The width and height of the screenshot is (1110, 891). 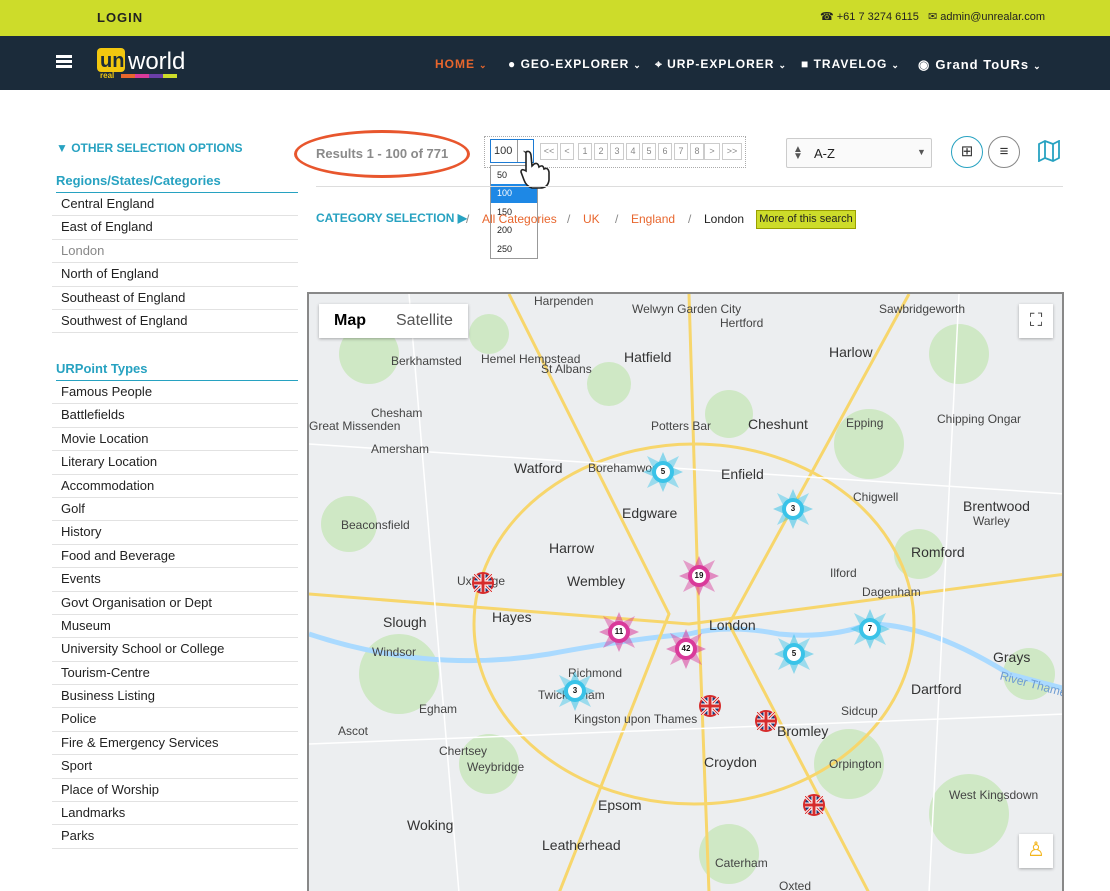 I want to click on nav-urp-explorer: ⌖ URP-EXPLORER ⌄, so click(x=721, y=64).